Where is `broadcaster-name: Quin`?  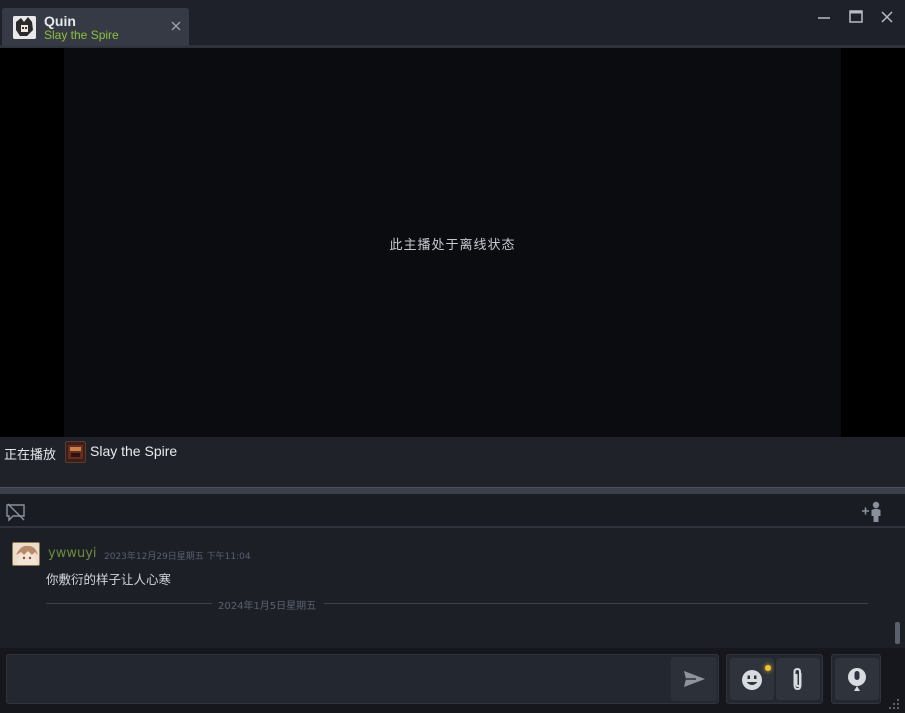
broadcaster-name: Quin is located at coordinates (60, 21).